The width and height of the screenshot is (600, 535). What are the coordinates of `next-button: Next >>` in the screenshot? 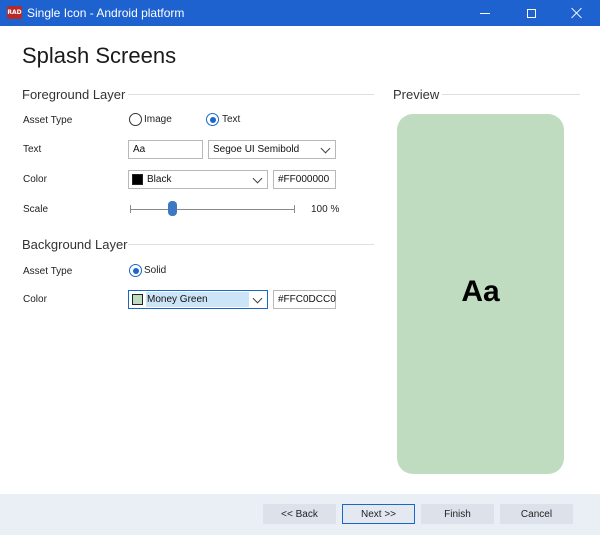 It's located at (378, 514).